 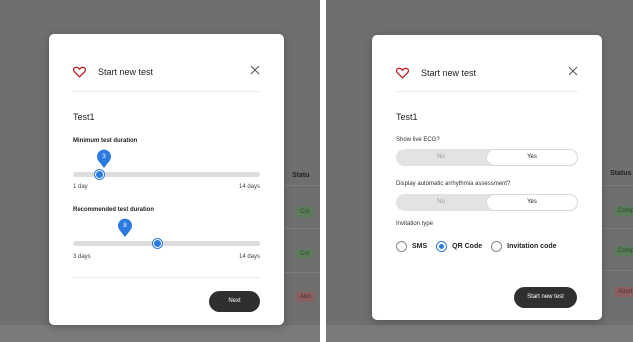 What do you see at coordinates (532, 202) in the screenshot?
I see `arrhythmia-yes: Yes` at bounding box center [532, 202].